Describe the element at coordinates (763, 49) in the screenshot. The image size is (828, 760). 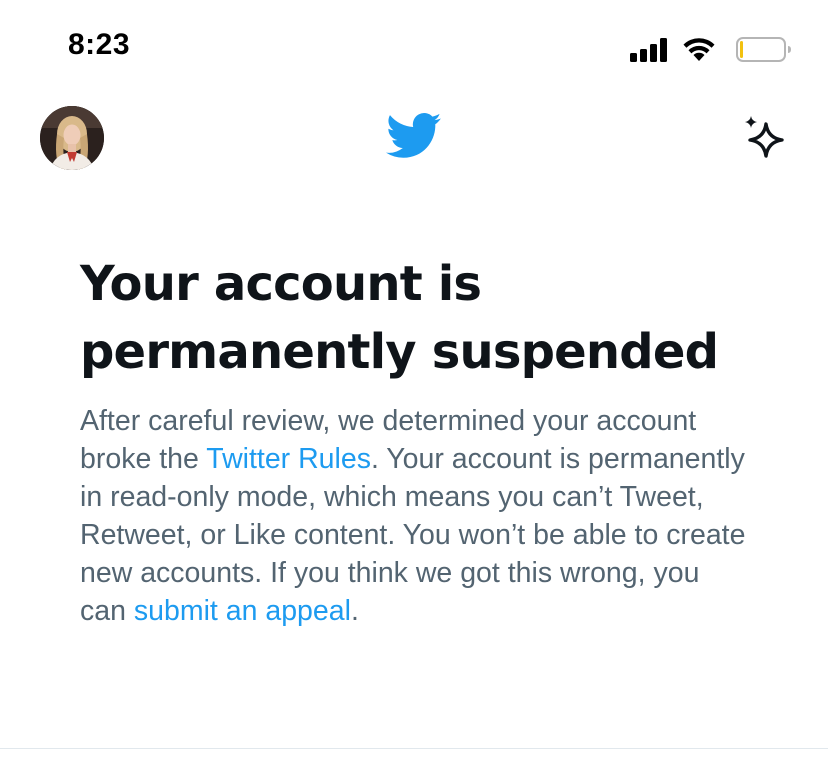
I see `battery-low-icon` at that location.